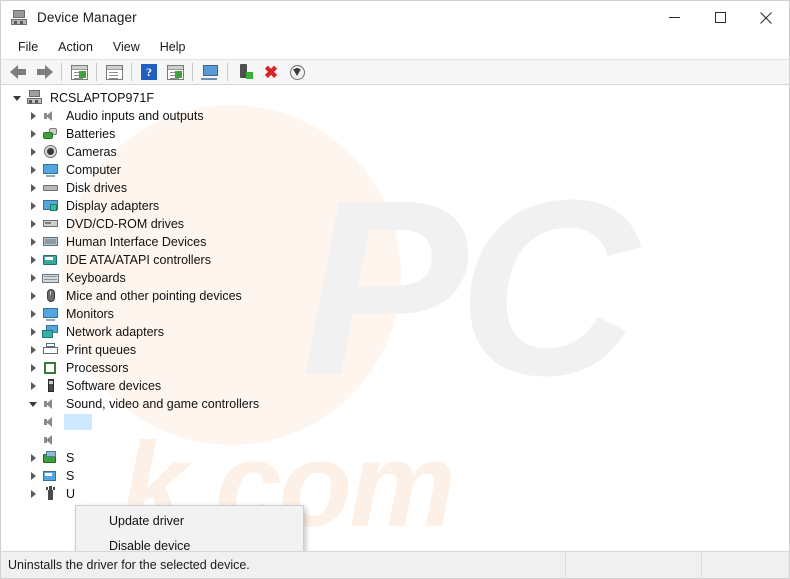  What do you see at coordinates (113, 206) in the screenshot?
I see `tree-item-label: Display adapters` at bounding box center [113, 206].